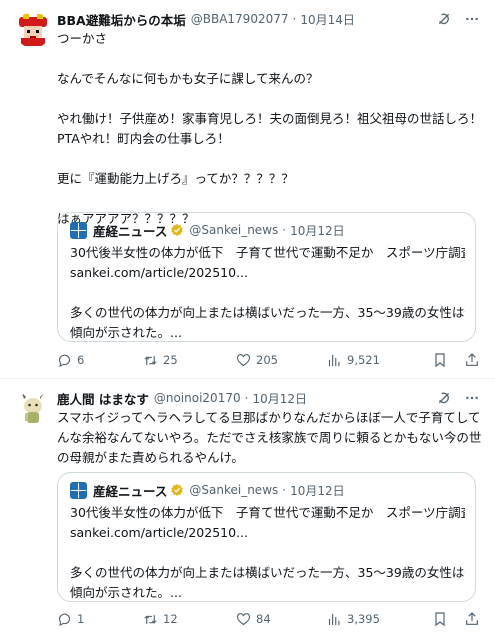  What do you see at coordinates (269, 417) in the screenshot?
I see `tweet-text-line: スマホイジってヘラヘラしてる旦那ばかりなんだからほぼ一人で子育てしてそ` at bounding box center [269, 417].